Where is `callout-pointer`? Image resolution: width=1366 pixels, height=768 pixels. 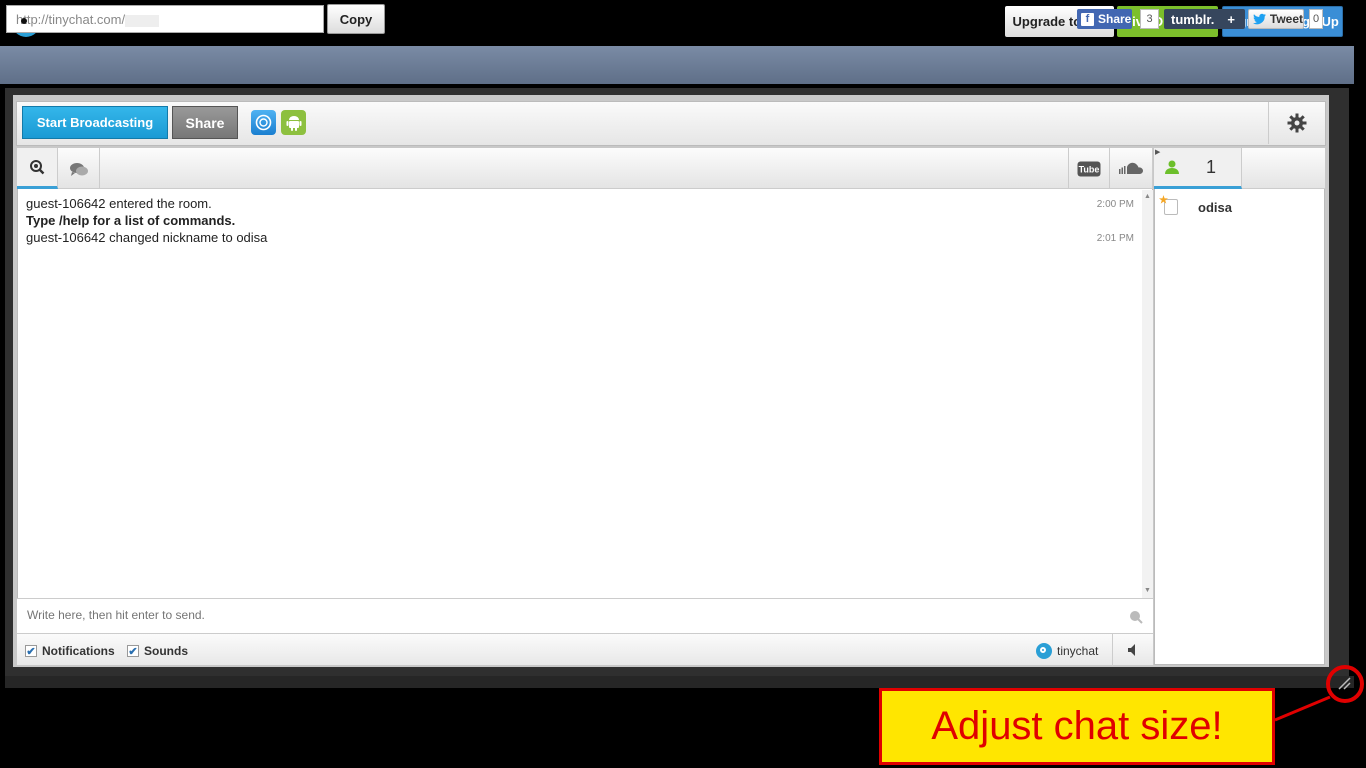 callout-pointer is located at coordinates (1319, 693).